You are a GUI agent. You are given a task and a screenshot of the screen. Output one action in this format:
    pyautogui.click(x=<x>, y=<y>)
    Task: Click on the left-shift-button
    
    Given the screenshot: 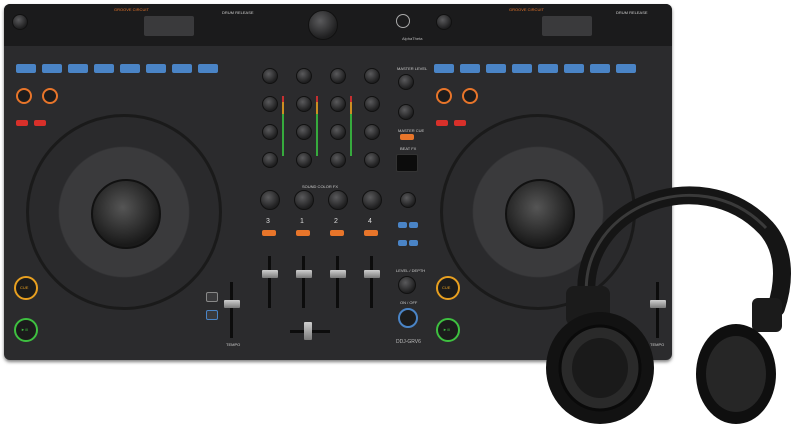 What is the action you would take?
    pyautogui.click(x=22, y=123)
    